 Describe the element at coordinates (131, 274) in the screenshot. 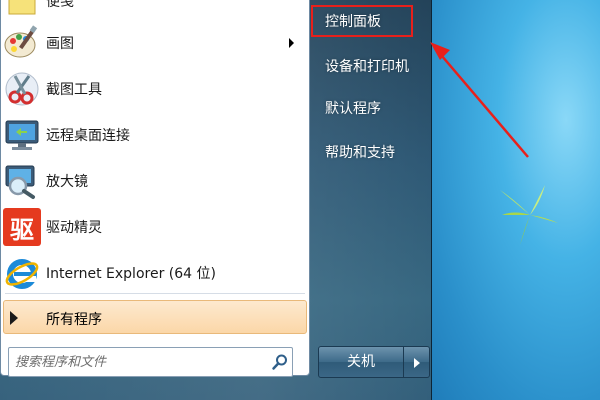

I see `program-label: Internet Explorer (64 位)` at that location.